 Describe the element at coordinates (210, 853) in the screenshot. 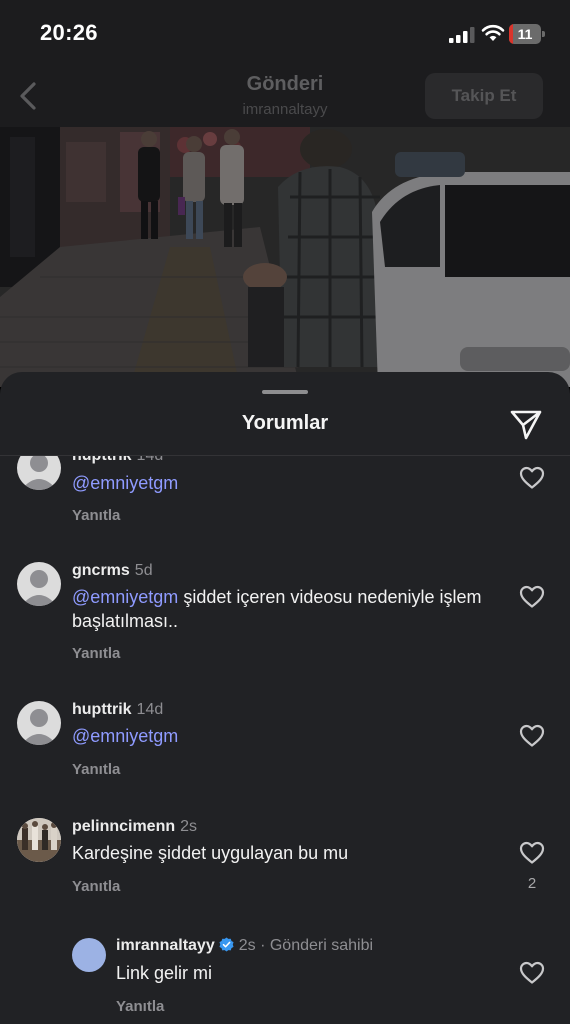

I see `comment-body: Kardeşine şiddet uygulayan bu mu` at that location.